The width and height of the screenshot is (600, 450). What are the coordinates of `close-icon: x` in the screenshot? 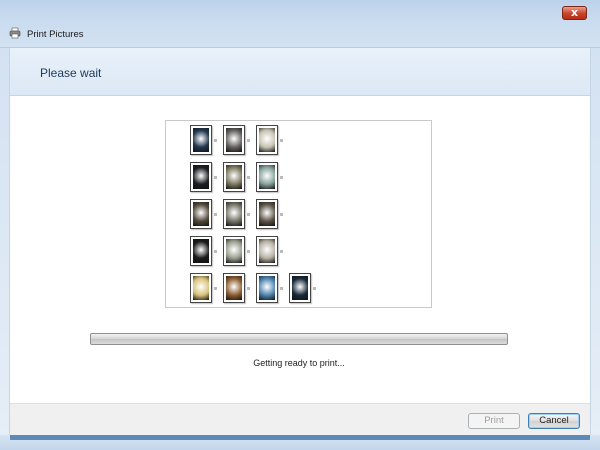 It's located at (574, 12).